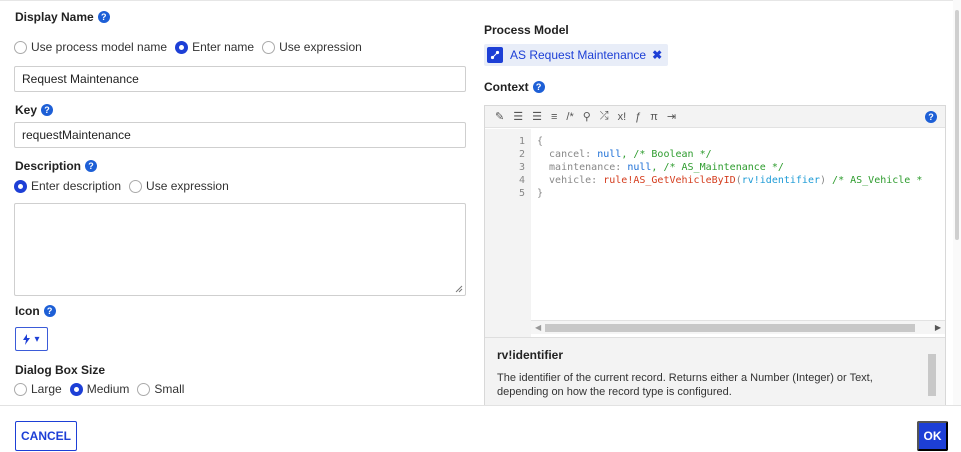  What do you see at coordinates (99, 389) in the screenshot?
I see `radio-medium: Medium` at bounding box center [99, 389].